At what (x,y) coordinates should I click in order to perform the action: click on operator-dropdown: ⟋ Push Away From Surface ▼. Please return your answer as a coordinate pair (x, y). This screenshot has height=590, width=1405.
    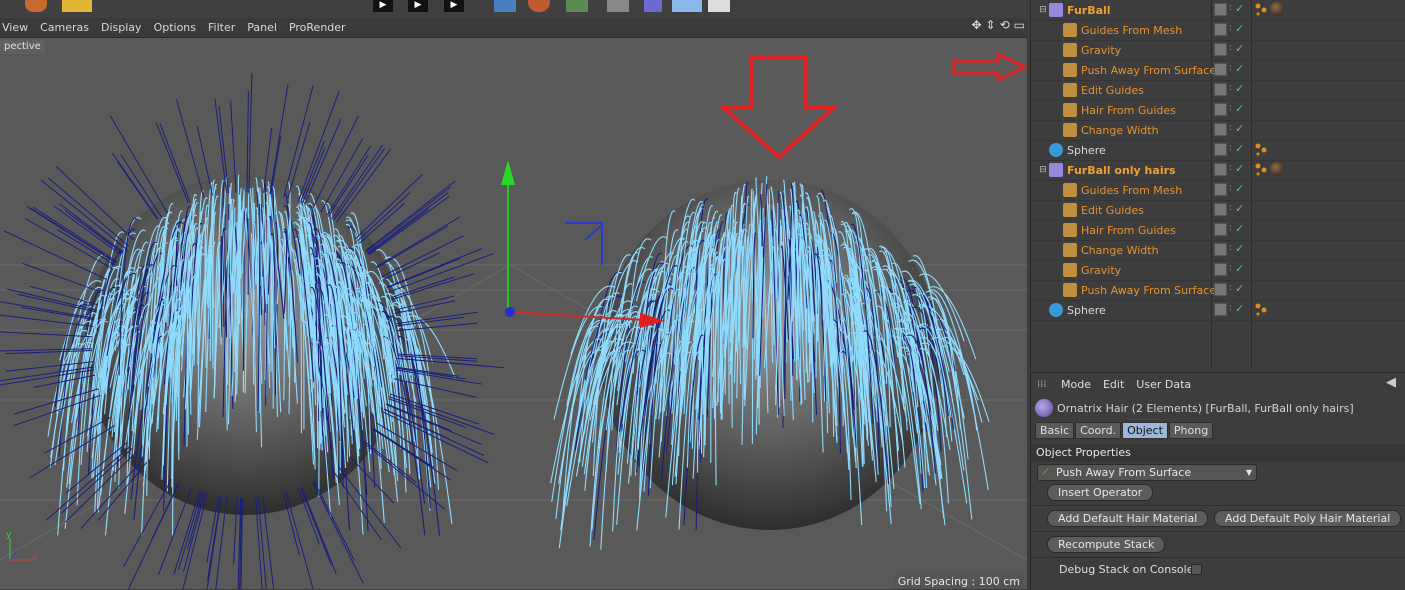
    Looking at the image, I should click on (1147, 472).